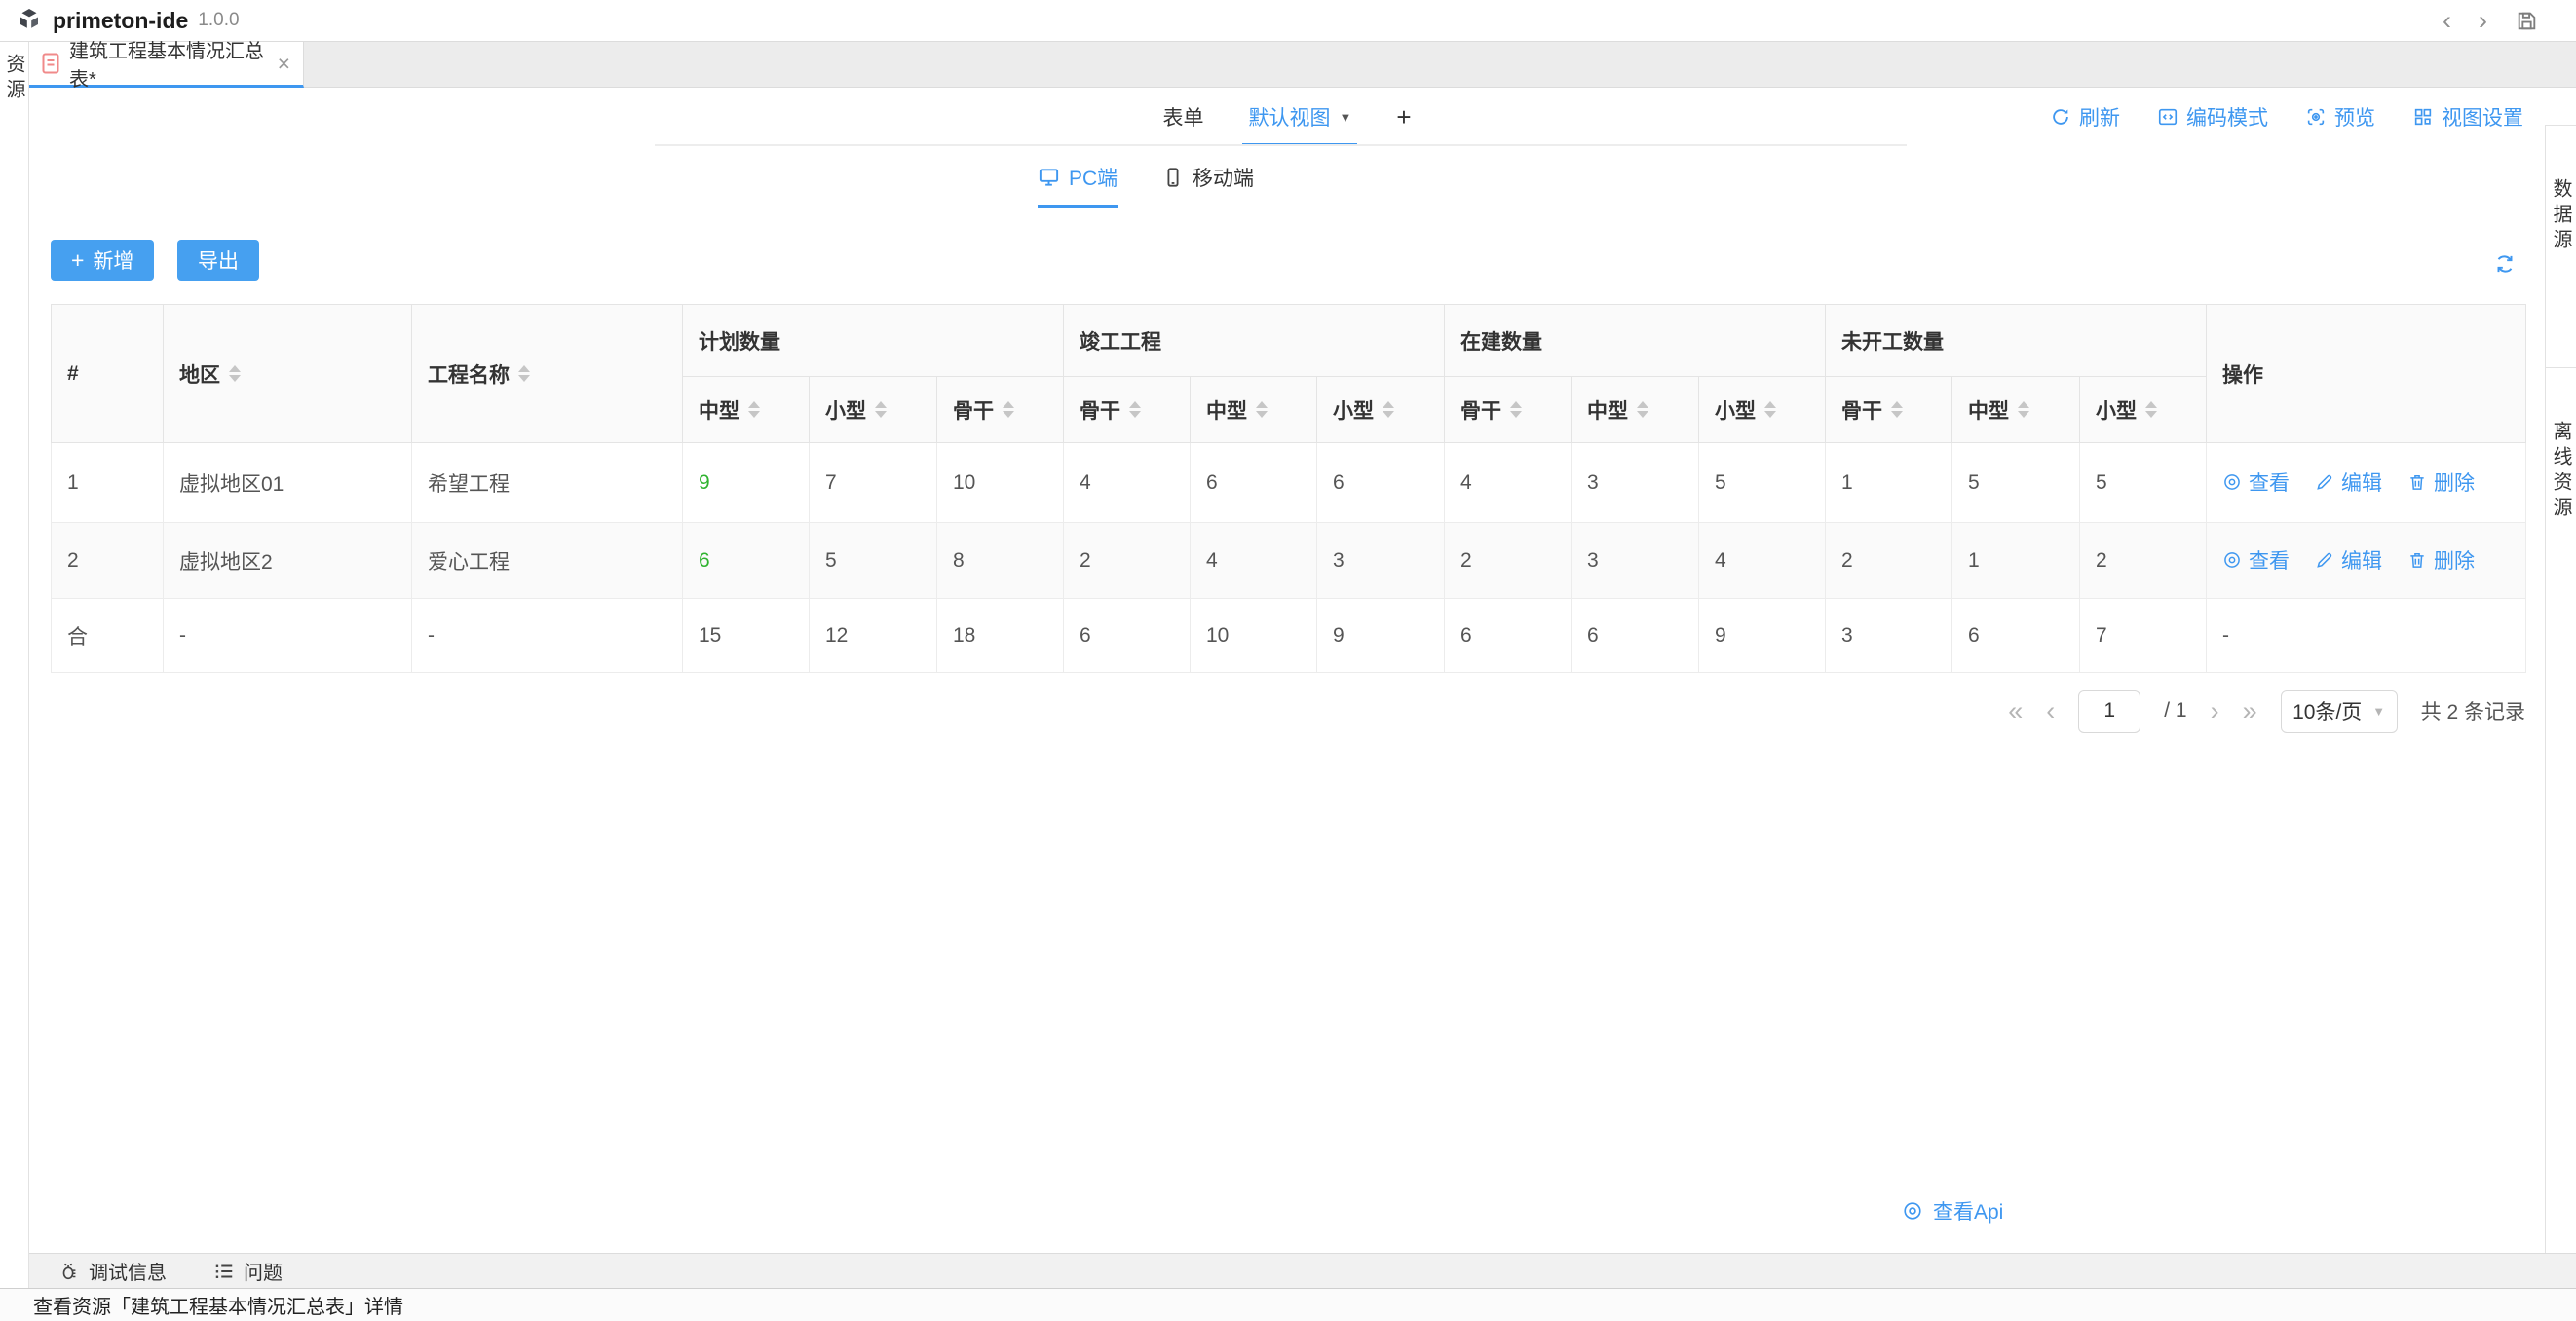 This screenshot has width=2576, height=1321. Describe the element at coordinates (547, 374) in the screenshot. I see `column-header: 工程名称` at that location.